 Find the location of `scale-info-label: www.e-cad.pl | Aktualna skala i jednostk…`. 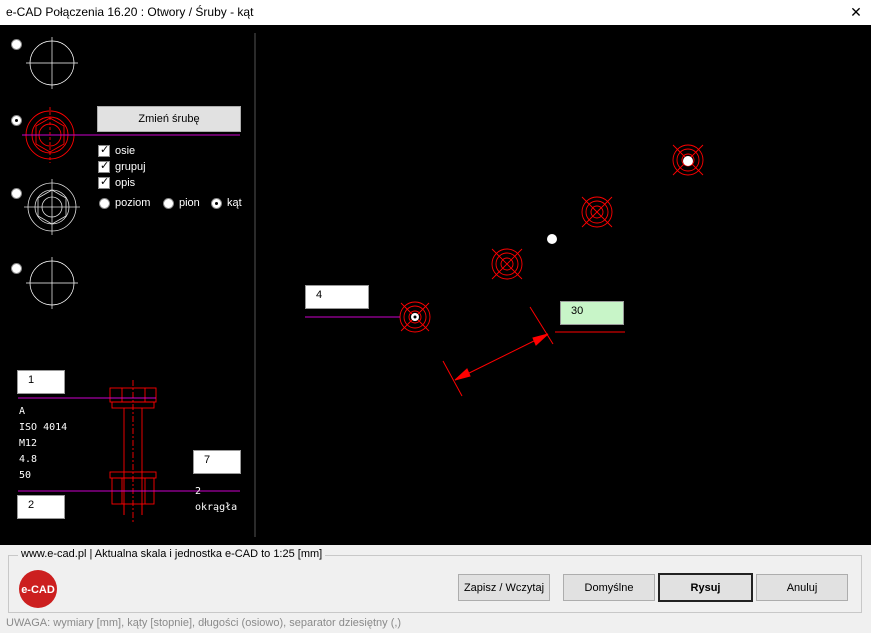

scale-info-label: www.e-cad.pl | Aktualna skala i jednostk… is located at coordinates (172, 554).